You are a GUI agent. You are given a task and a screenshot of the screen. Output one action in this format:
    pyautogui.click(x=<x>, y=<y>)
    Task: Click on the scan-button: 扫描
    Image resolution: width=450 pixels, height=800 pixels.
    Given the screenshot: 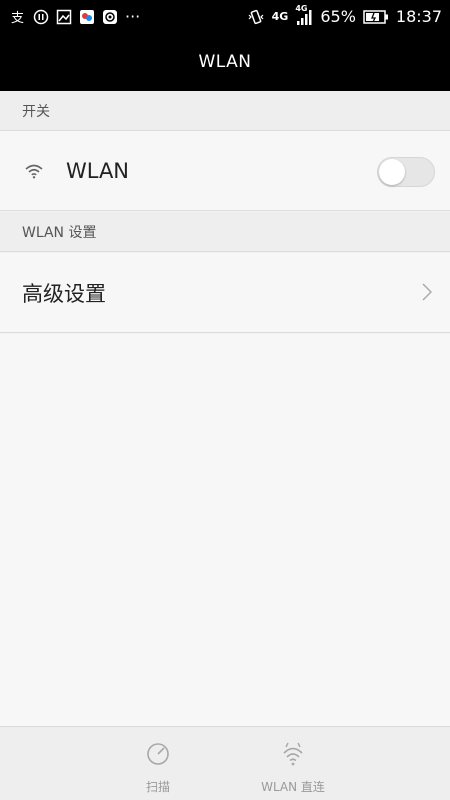 What is the action you would take?
    pyautogui.click(x=158, y=768)
    